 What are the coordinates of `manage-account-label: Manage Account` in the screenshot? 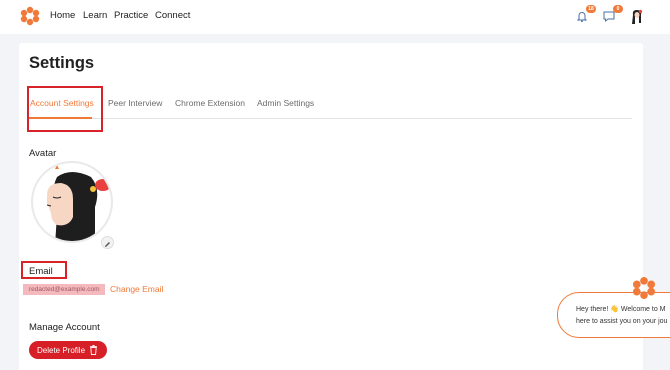 It's located at (64, 327).